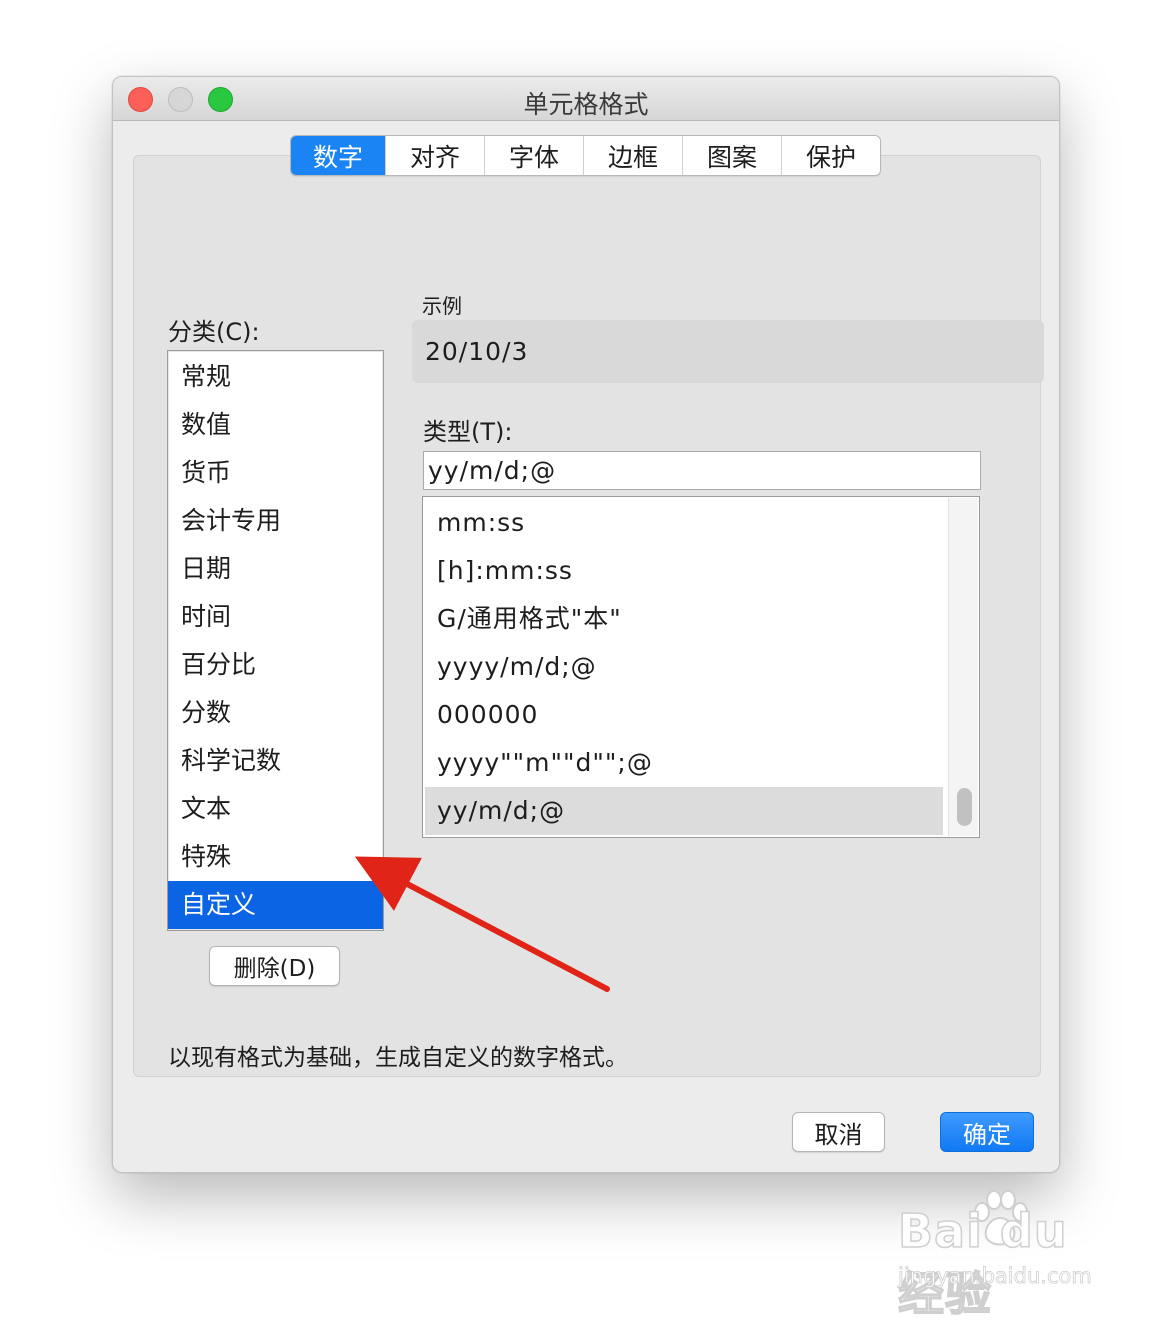 This screenshot has height=1322, width=1172. Describe the element at coordinates (274, 966) in the screenshot. I see `delete-button: 删除(D)` at that location.